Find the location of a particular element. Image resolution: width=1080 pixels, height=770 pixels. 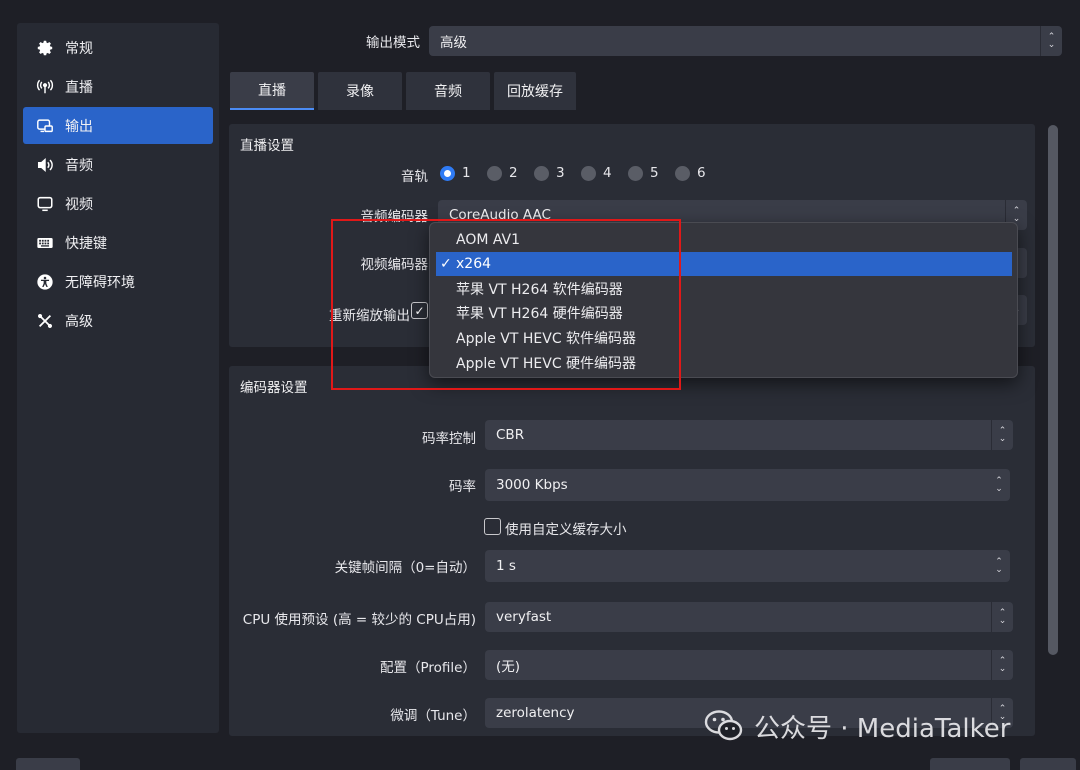

sidebar-item-accessibility: 无障碍环境 is located at coordinates (118, 281).